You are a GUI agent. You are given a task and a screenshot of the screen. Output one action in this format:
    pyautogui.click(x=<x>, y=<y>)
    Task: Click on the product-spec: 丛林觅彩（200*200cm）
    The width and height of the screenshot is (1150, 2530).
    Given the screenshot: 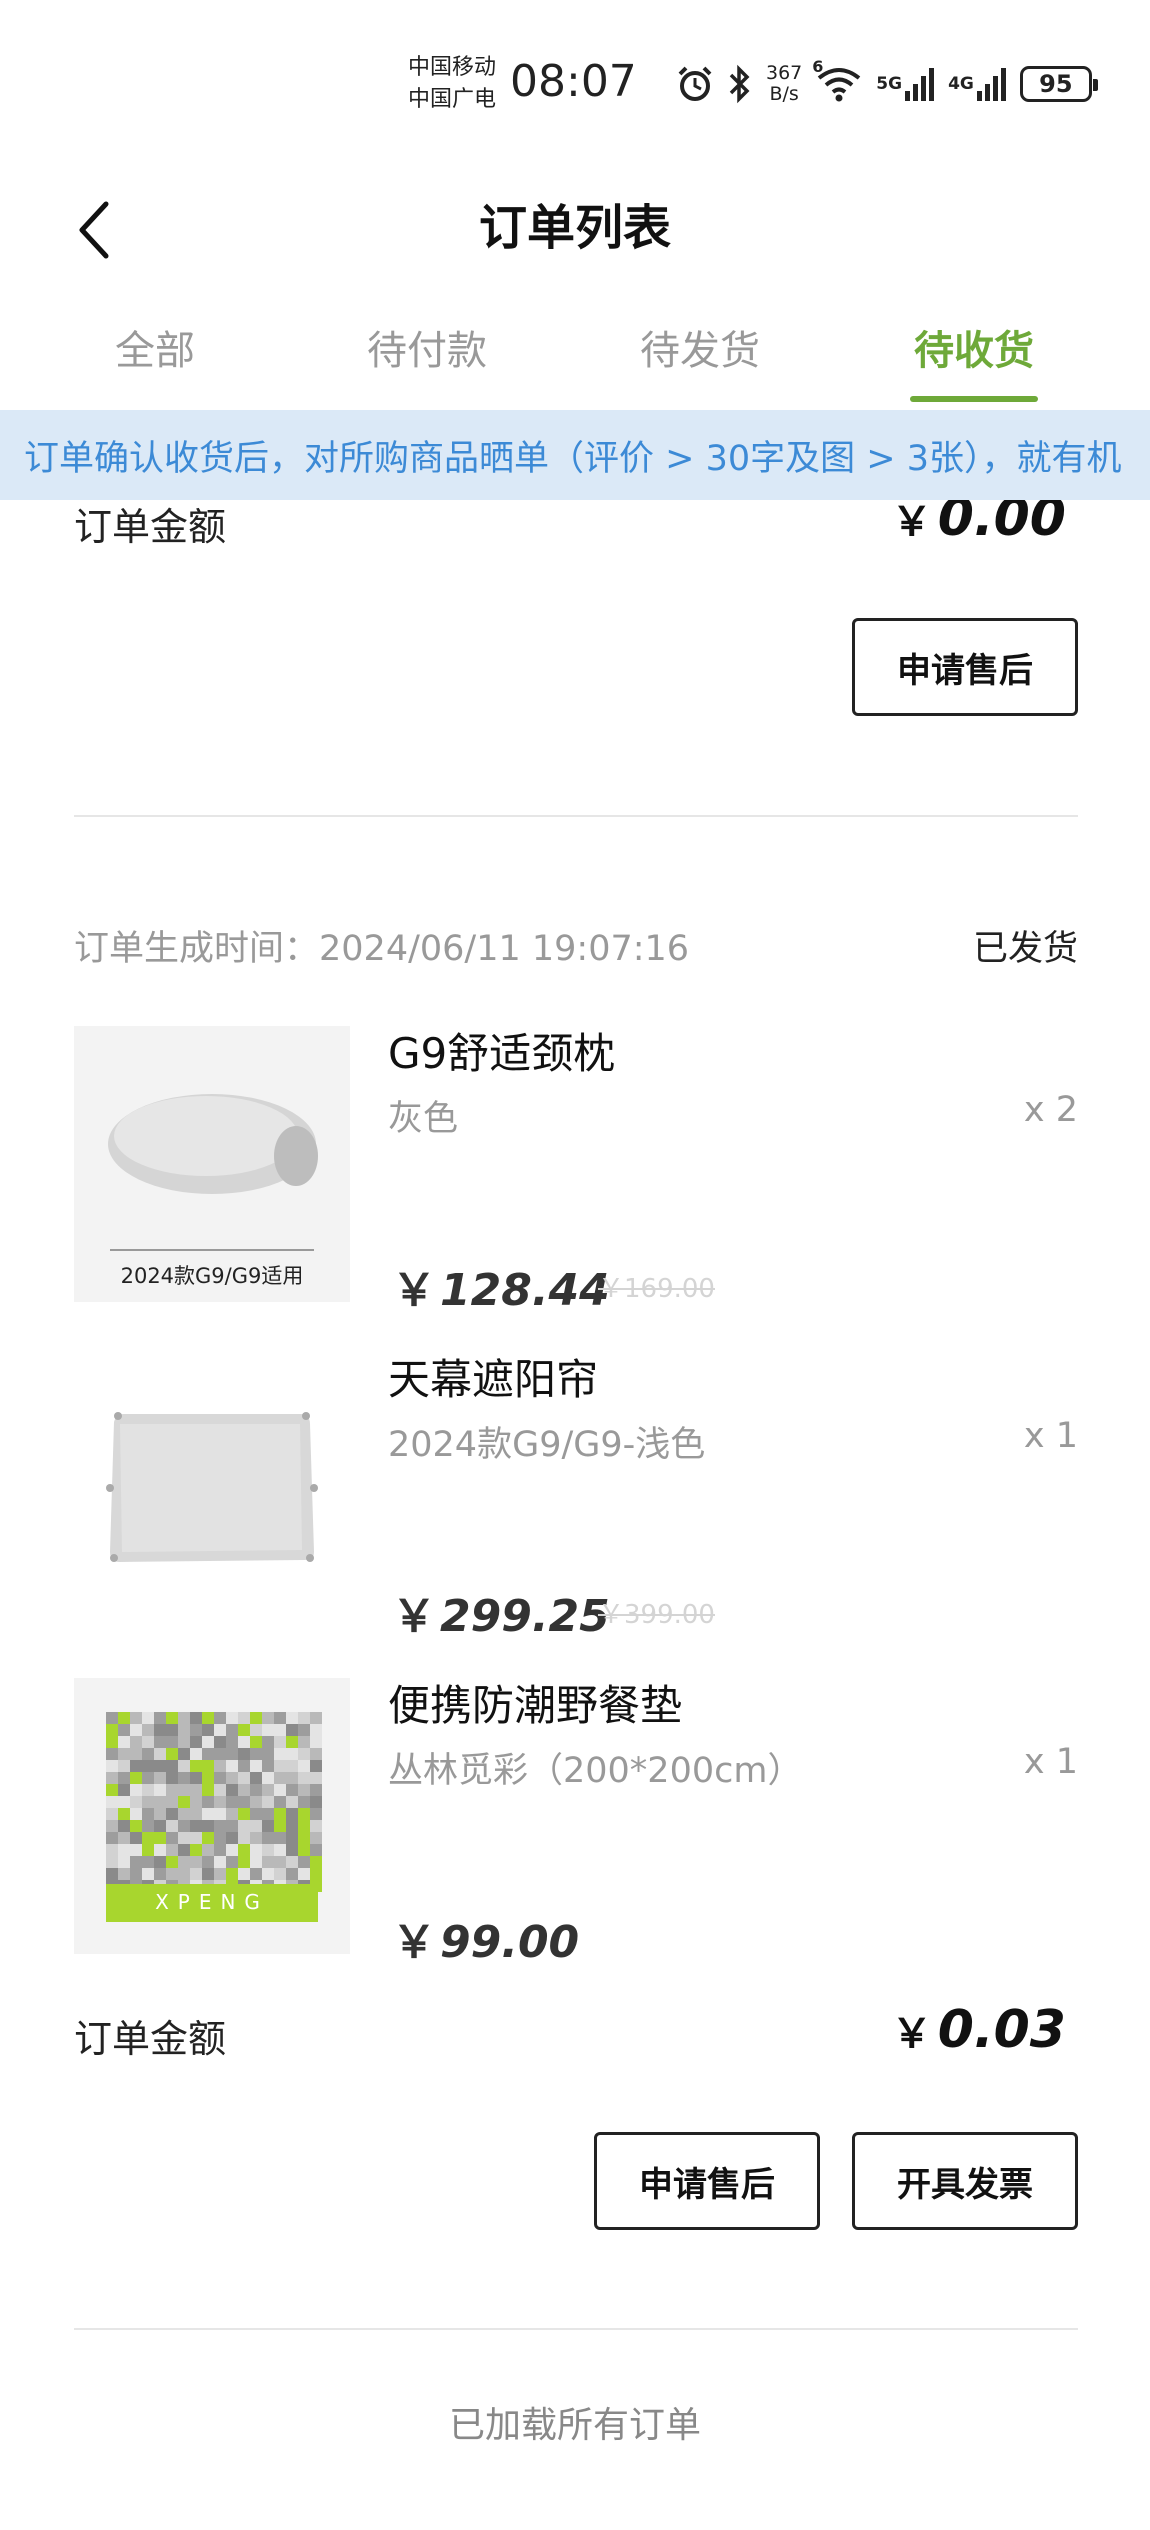 What is the action you would take?
    pyautogui.click(x=595, y=1771)
    